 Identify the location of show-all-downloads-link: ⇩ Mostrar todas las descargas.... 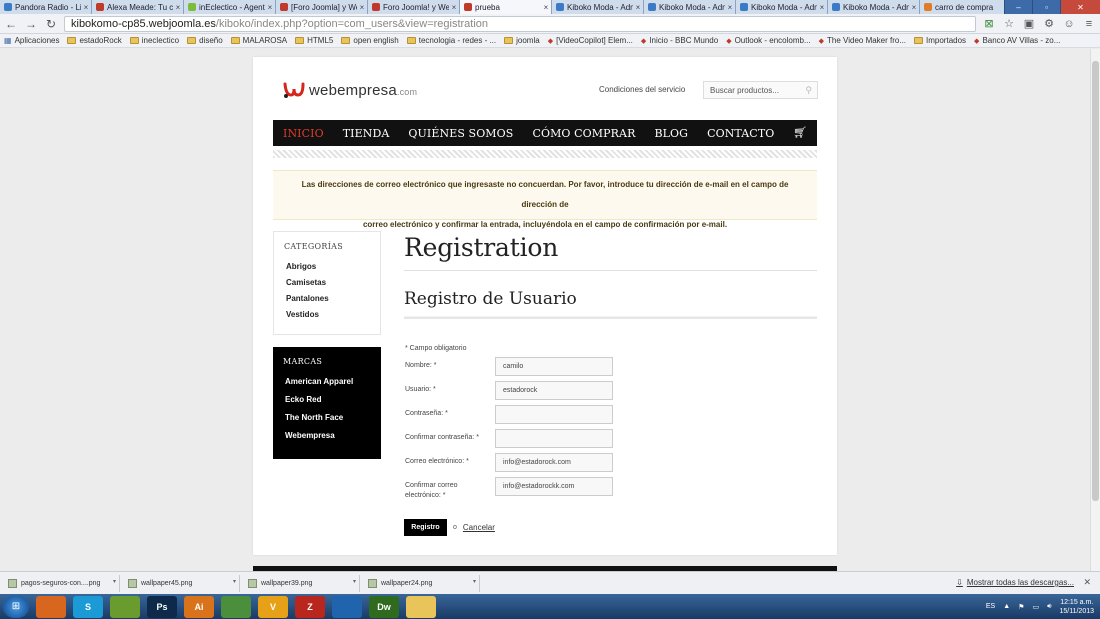
(1015, 582).